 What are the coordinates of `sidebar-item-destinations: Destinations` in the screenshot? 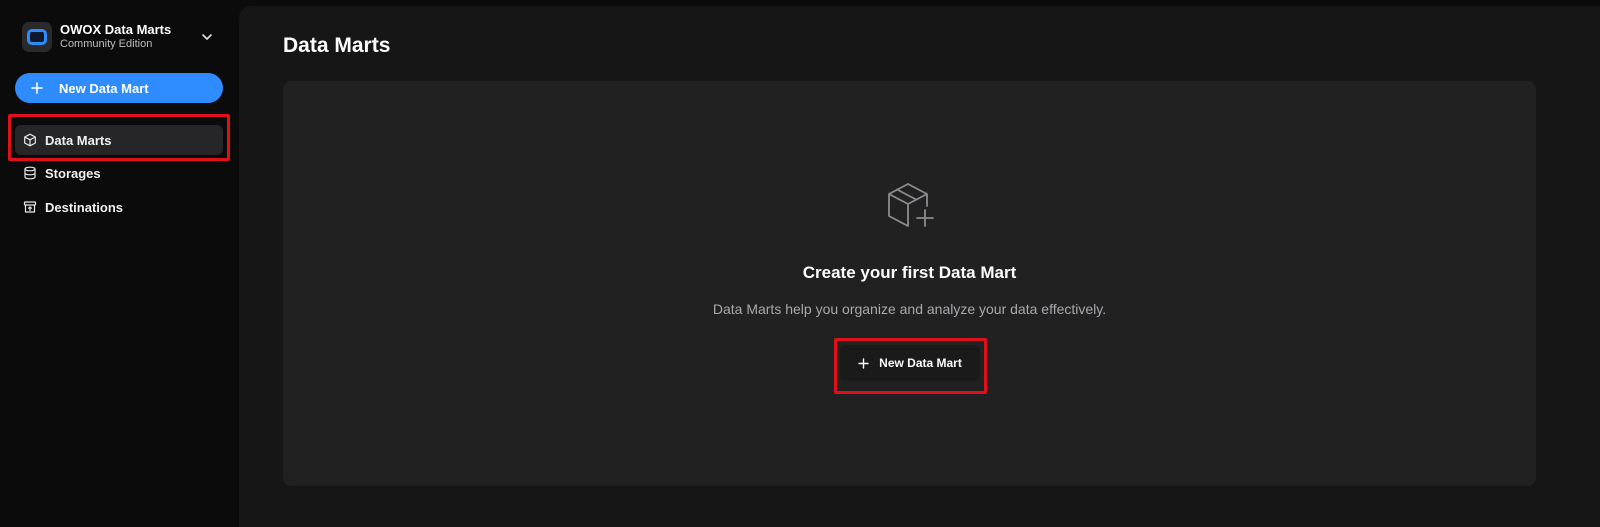 It's located at (119, 207).